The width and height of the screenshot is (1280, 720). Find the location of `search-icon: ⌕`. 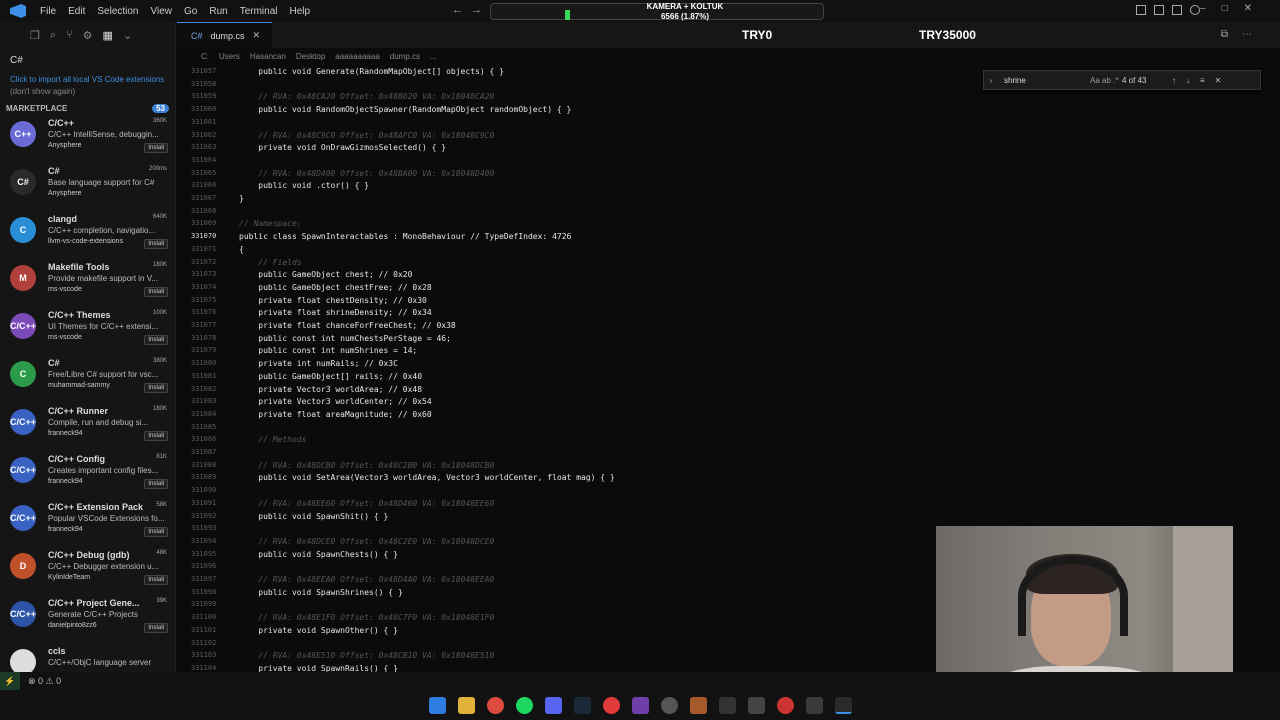

search-icon: ⌕ is located at coordinates (53, 35).